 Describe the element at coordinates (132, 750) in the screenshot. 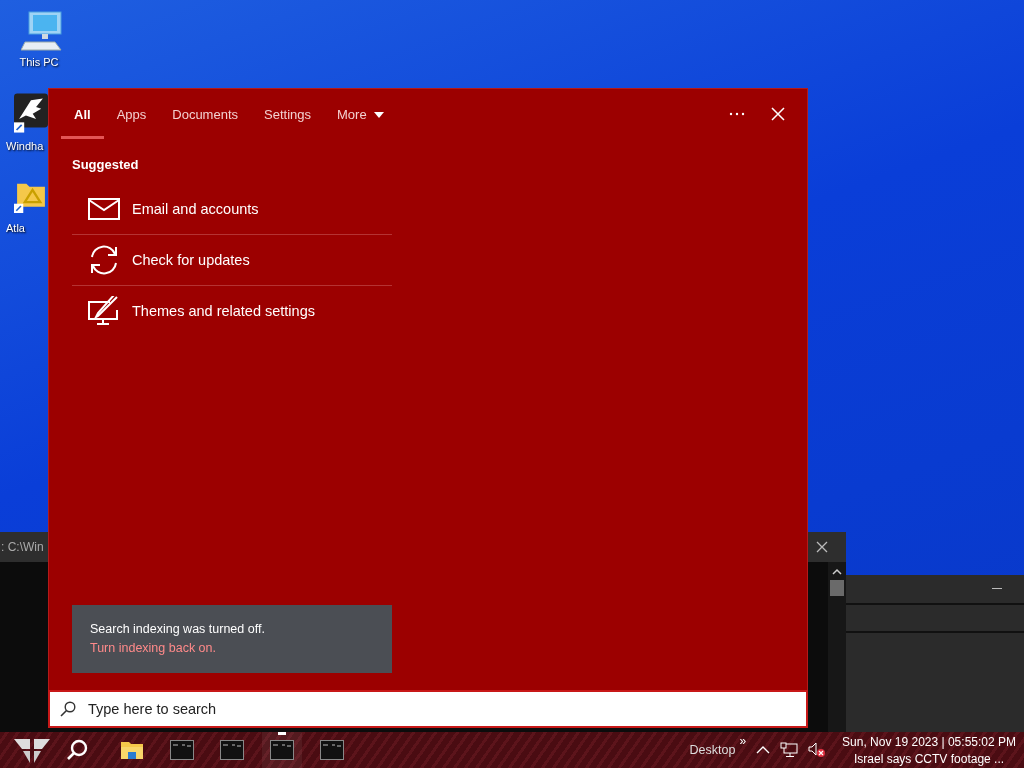

I see `folder-icon` at that location.